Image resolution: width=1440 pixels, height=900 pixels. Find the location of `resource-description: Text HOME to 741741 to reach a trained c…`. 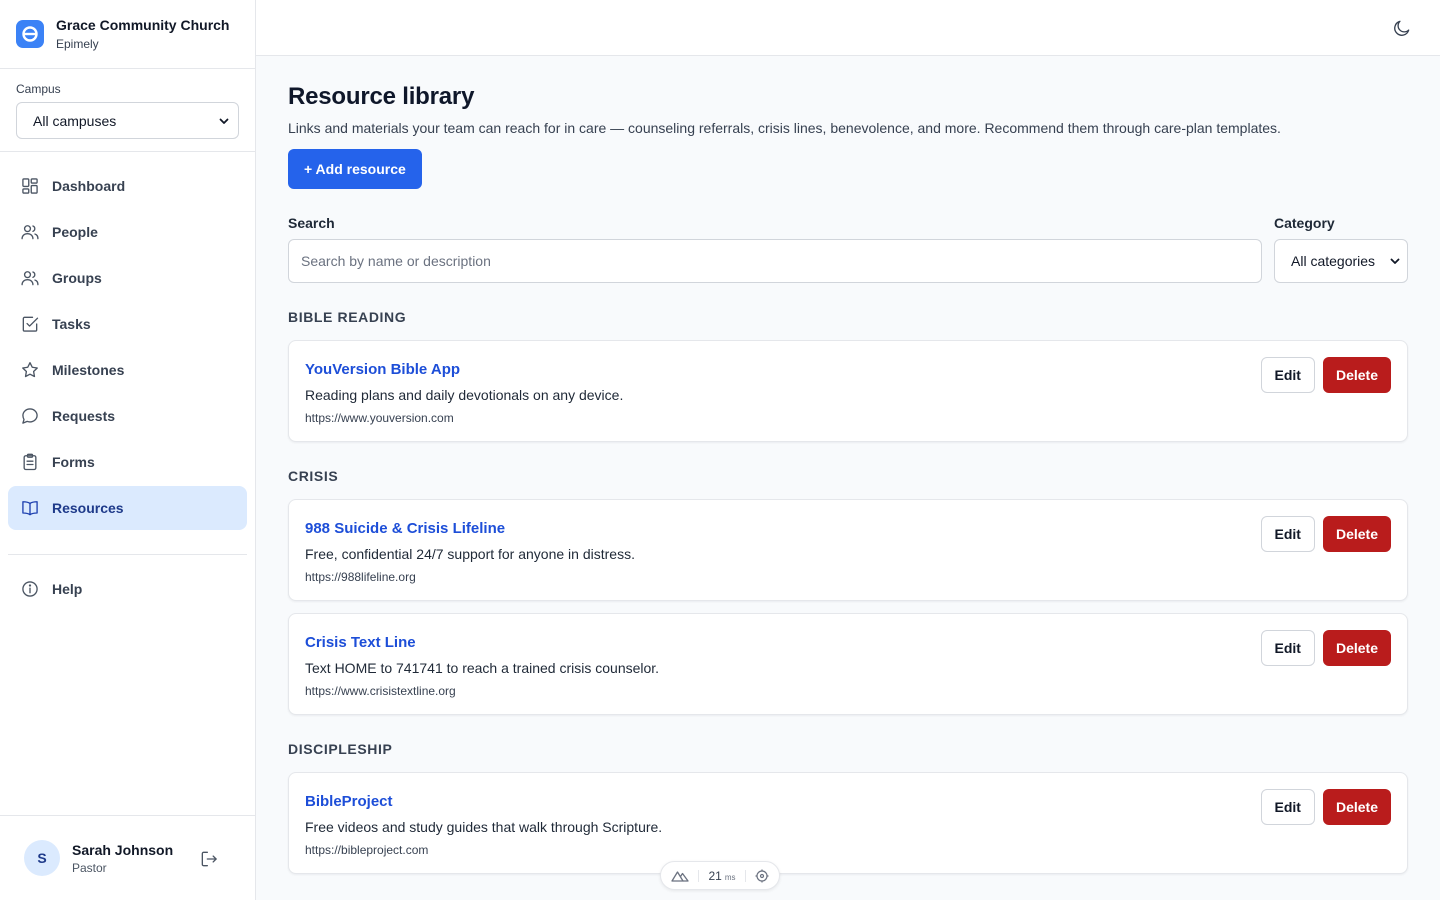

resource-description: Text HOME to 741741 to reach a trained c… is located at coordinates (482, 668).